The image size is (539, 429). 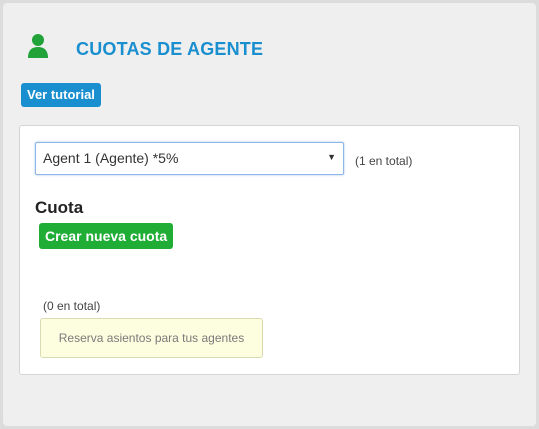 What do you see at coordinates (59, 207) in the screenshot?
I see `quota-section-title: Cuota` at bounding box center [59, 207].